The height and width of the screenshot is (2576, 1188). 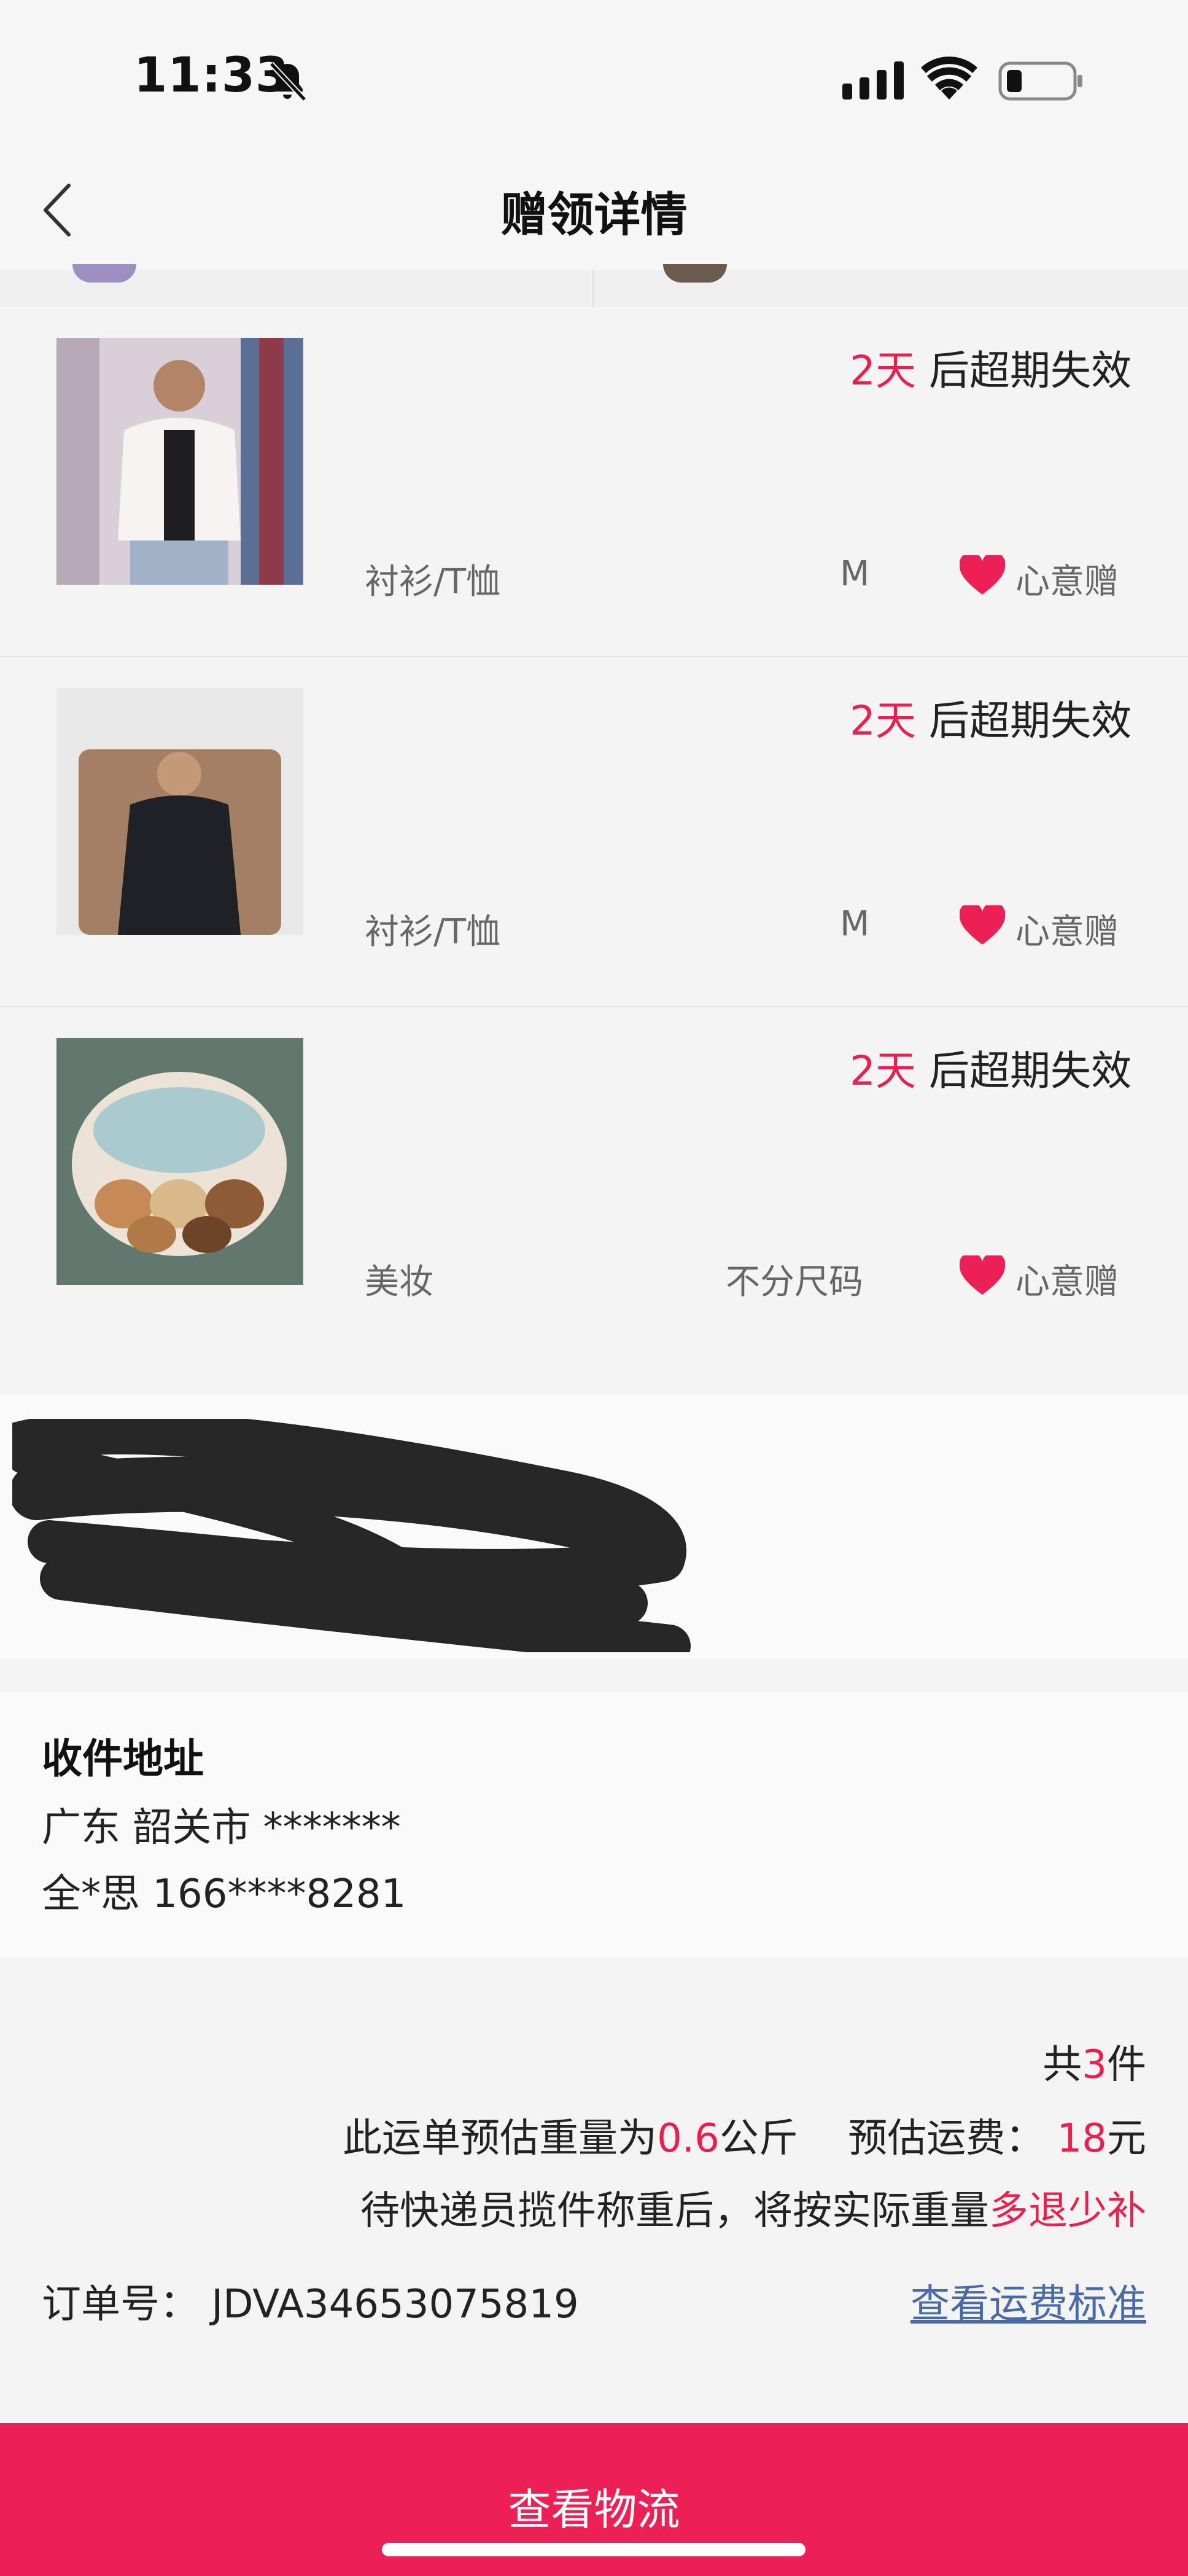 I want to click on address-region: 广东 韶关市 *******, so click(x=222, y=1828).